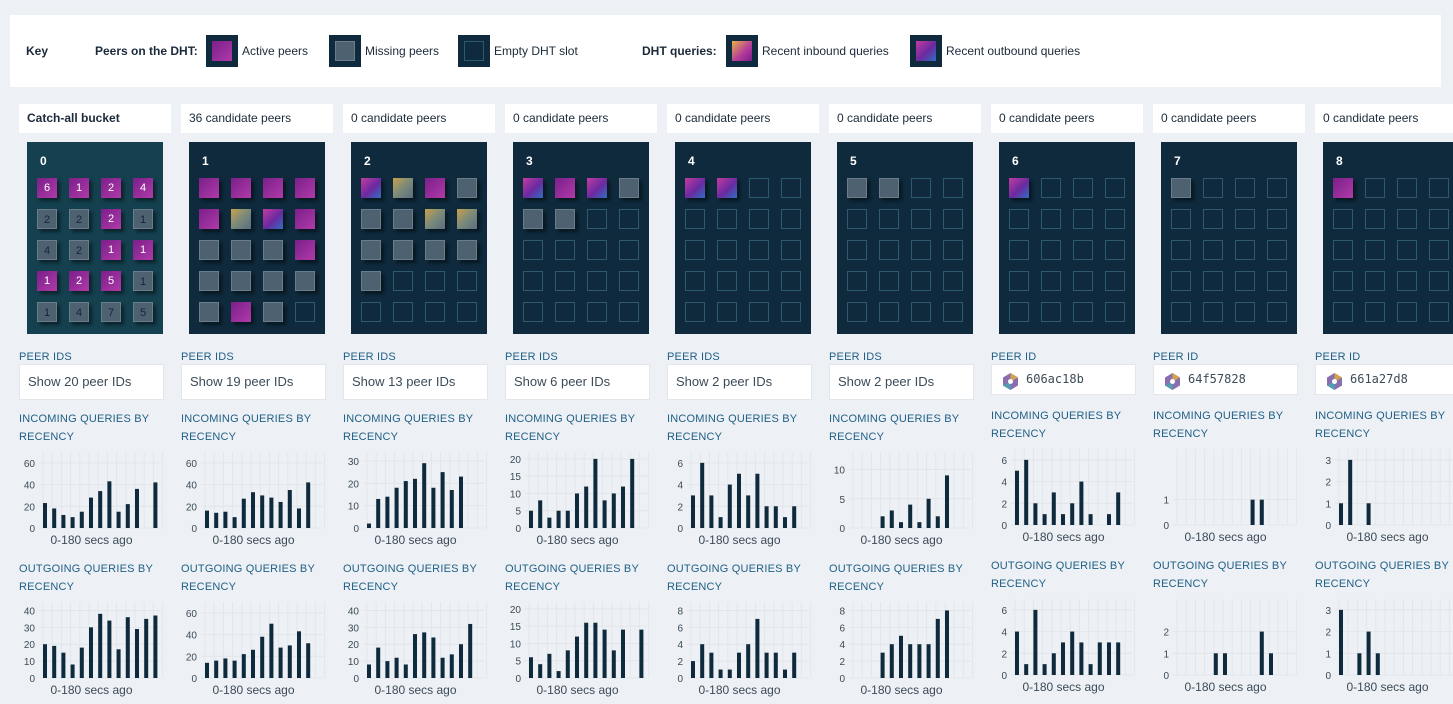 The height and width of the screenshot is (704, 1453). What do you see at coordinates (757, 500) in the screenshot?
I see `buckets.4.incoming-bar` at bounding box center [757, 500].